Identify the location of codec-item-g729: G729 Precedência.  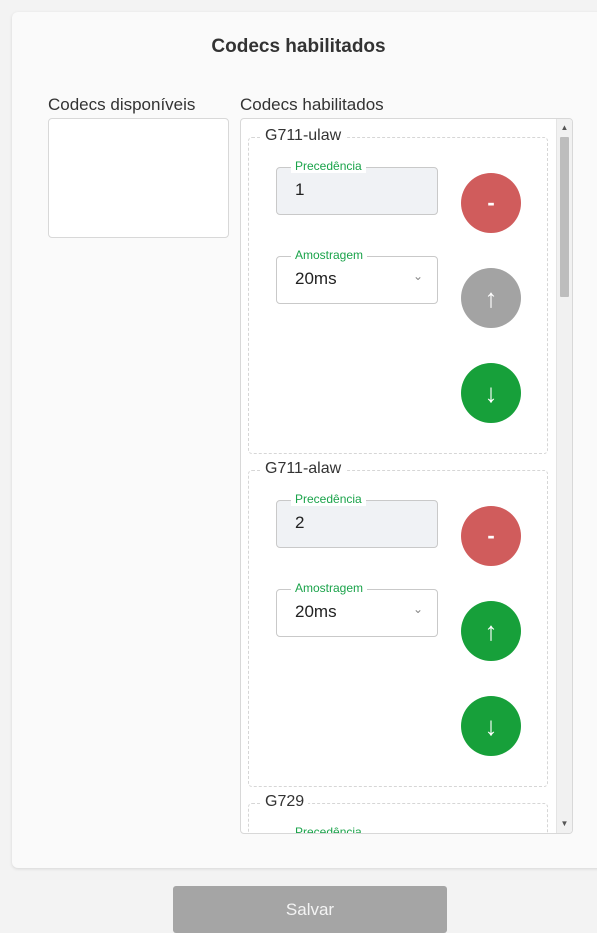
(398, 813).